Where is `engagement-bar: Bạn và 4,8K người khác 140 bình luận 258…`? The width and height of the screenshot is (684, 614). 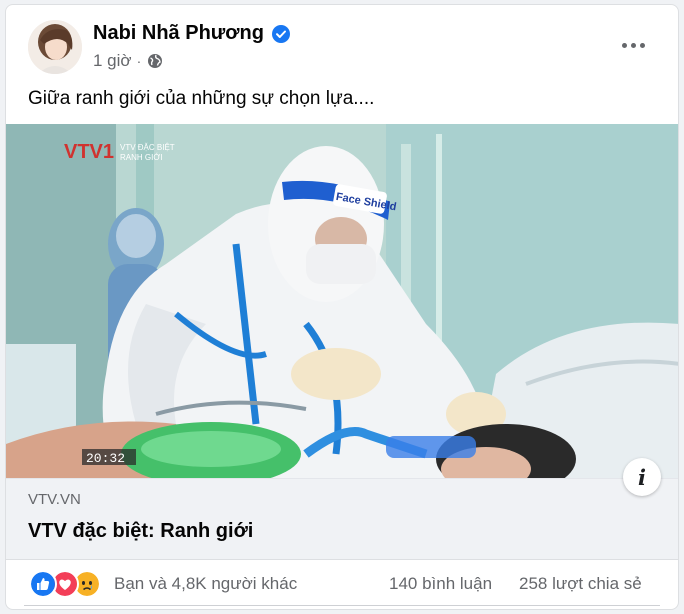
engagement-bar: Bạn và 4,8K người khác 140 bình luận 258… is located at coordinates (342, 585).